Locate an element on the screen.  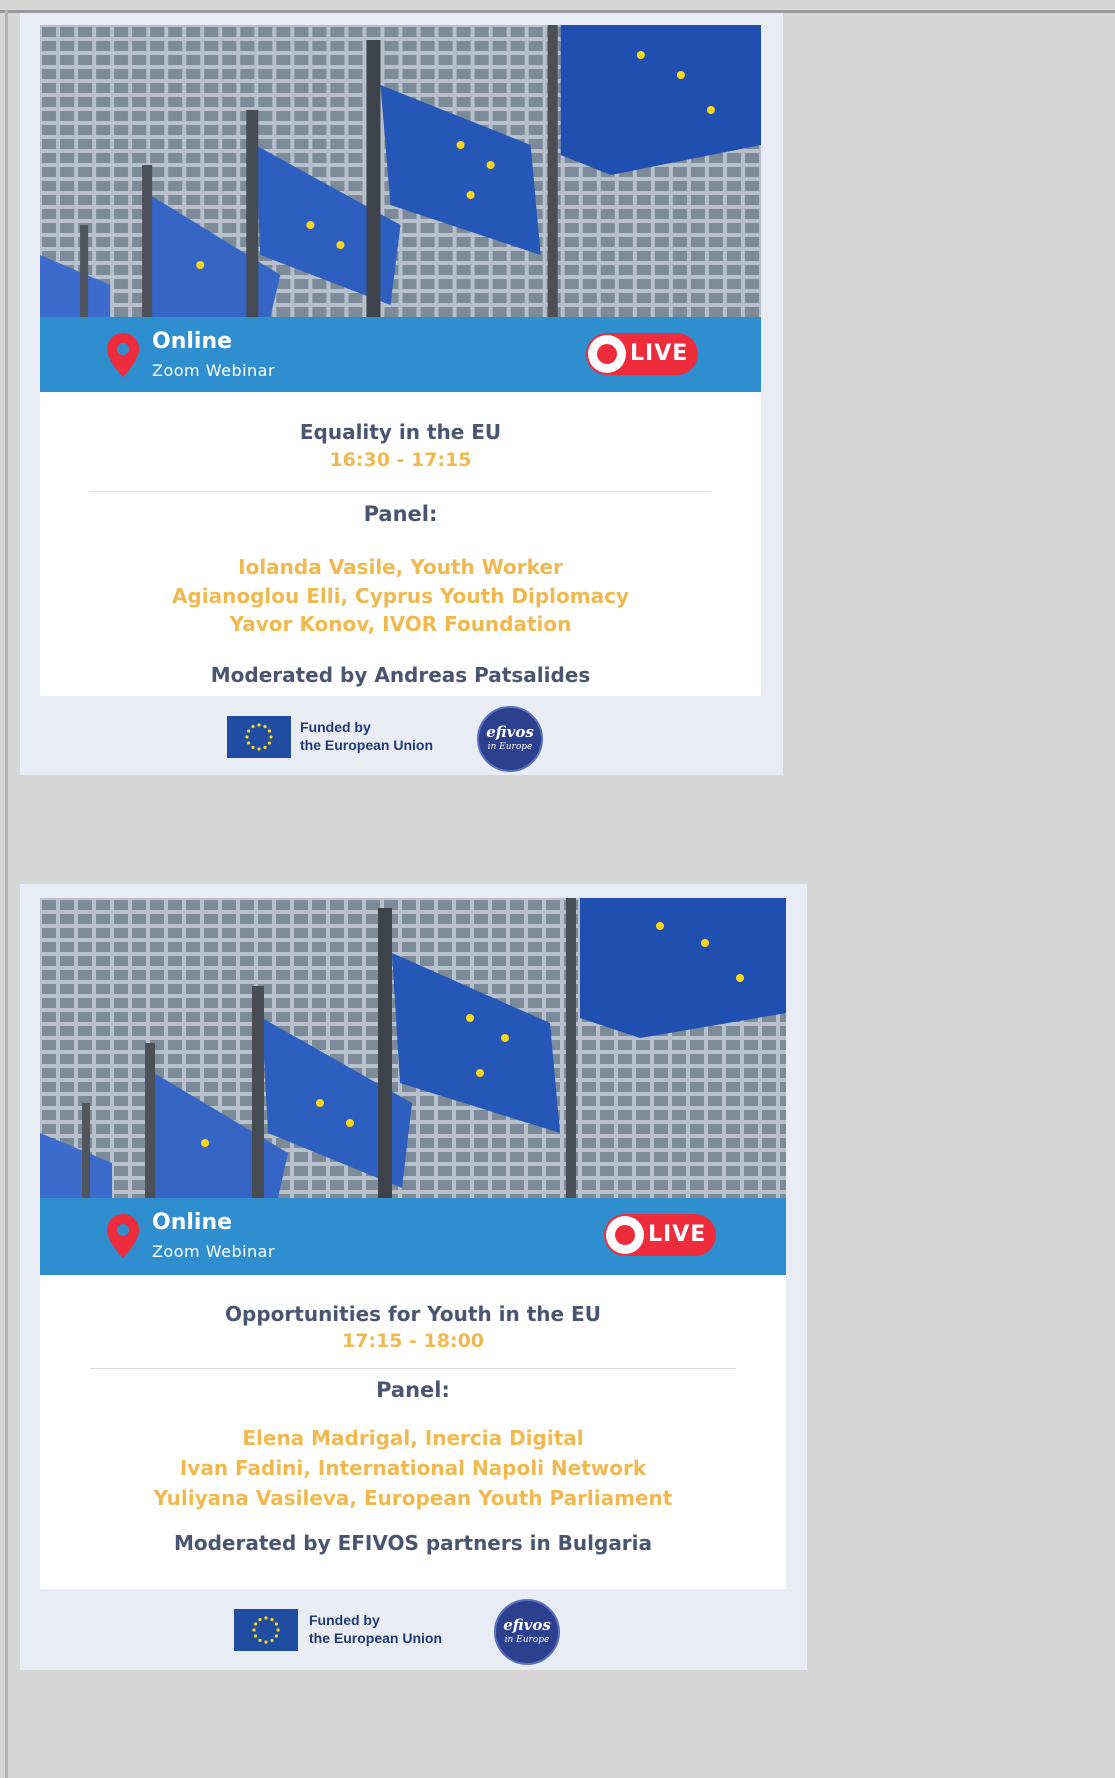
moderator-line: Moderated by EFIVOS partners in Bulgaria is located at coordinates (413, 1543).